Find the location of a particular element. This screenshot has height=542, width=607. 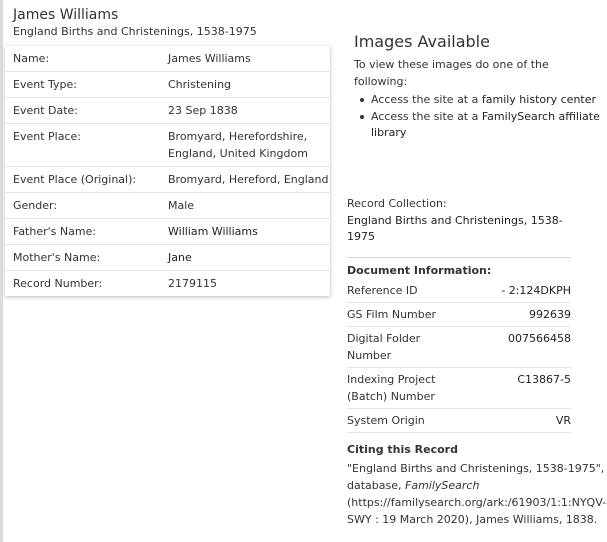

family-history-center-link: family history center is located at coordinates (539, 99).